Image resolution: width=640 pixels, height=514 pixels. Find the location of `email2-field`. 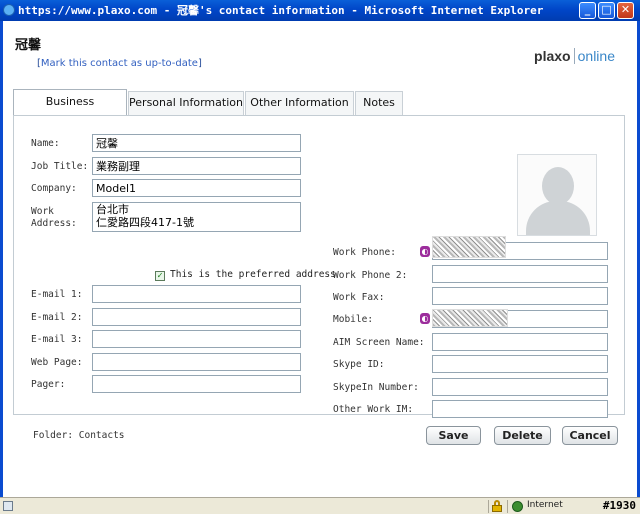

email2-field is located at coordinates (196, 317).